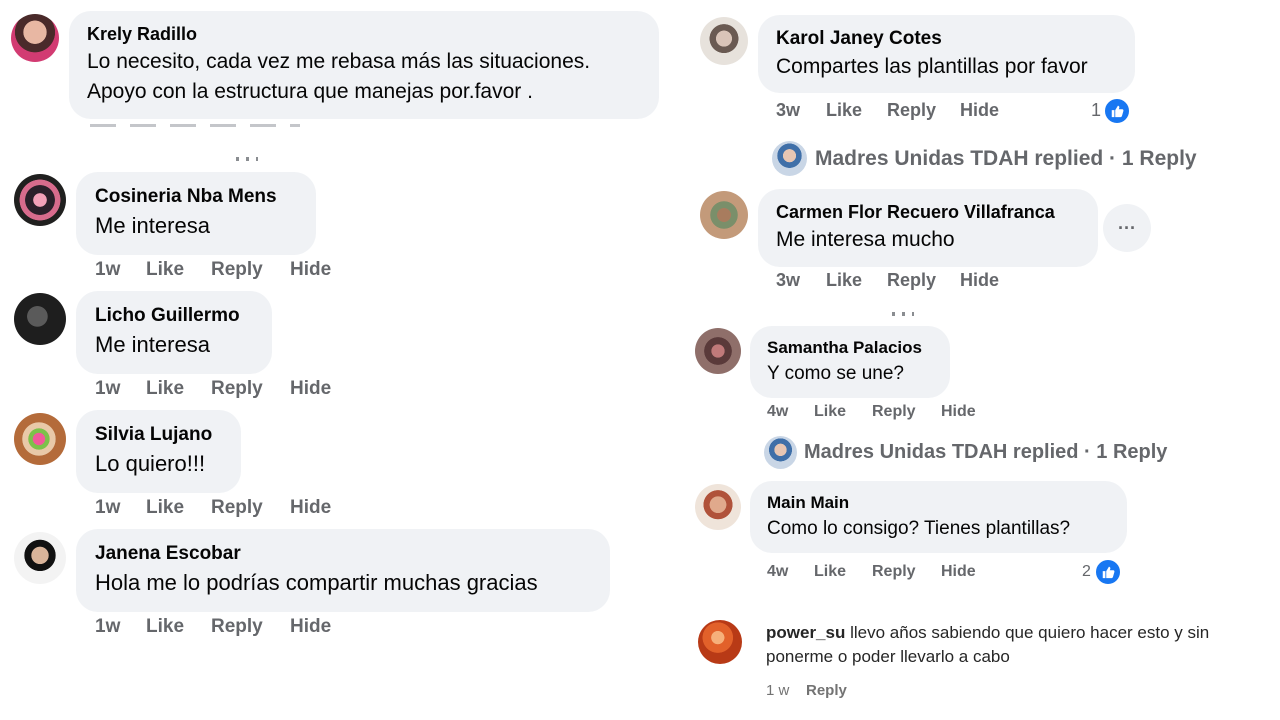 Image resolution: width=1280 pixels, height=720 pixels. I want to click on comment-author: Karol Janey Cotes, so click(859, 39).